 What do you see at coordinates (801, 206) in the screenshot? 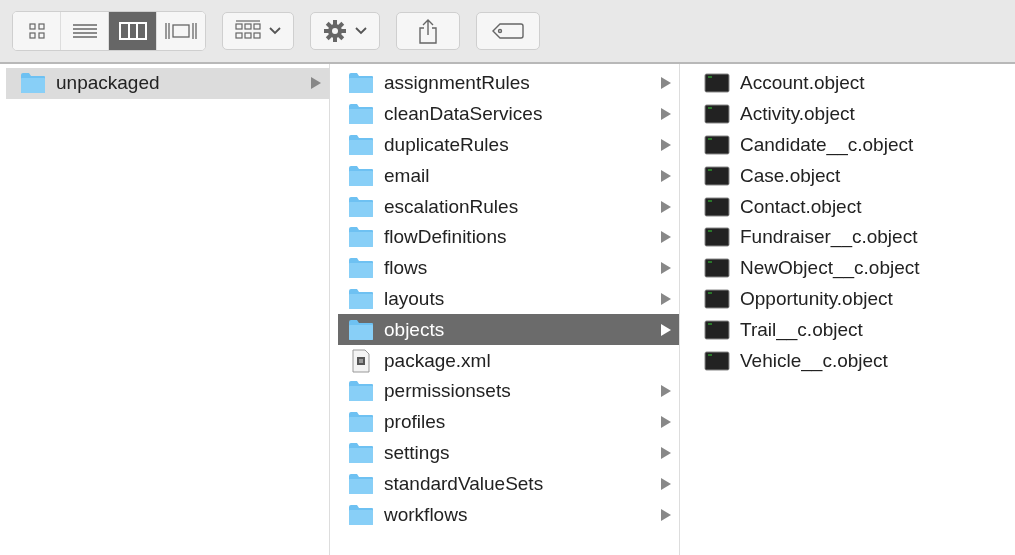
I see `file-name: Contact.object` at bounding box center [801, 206].